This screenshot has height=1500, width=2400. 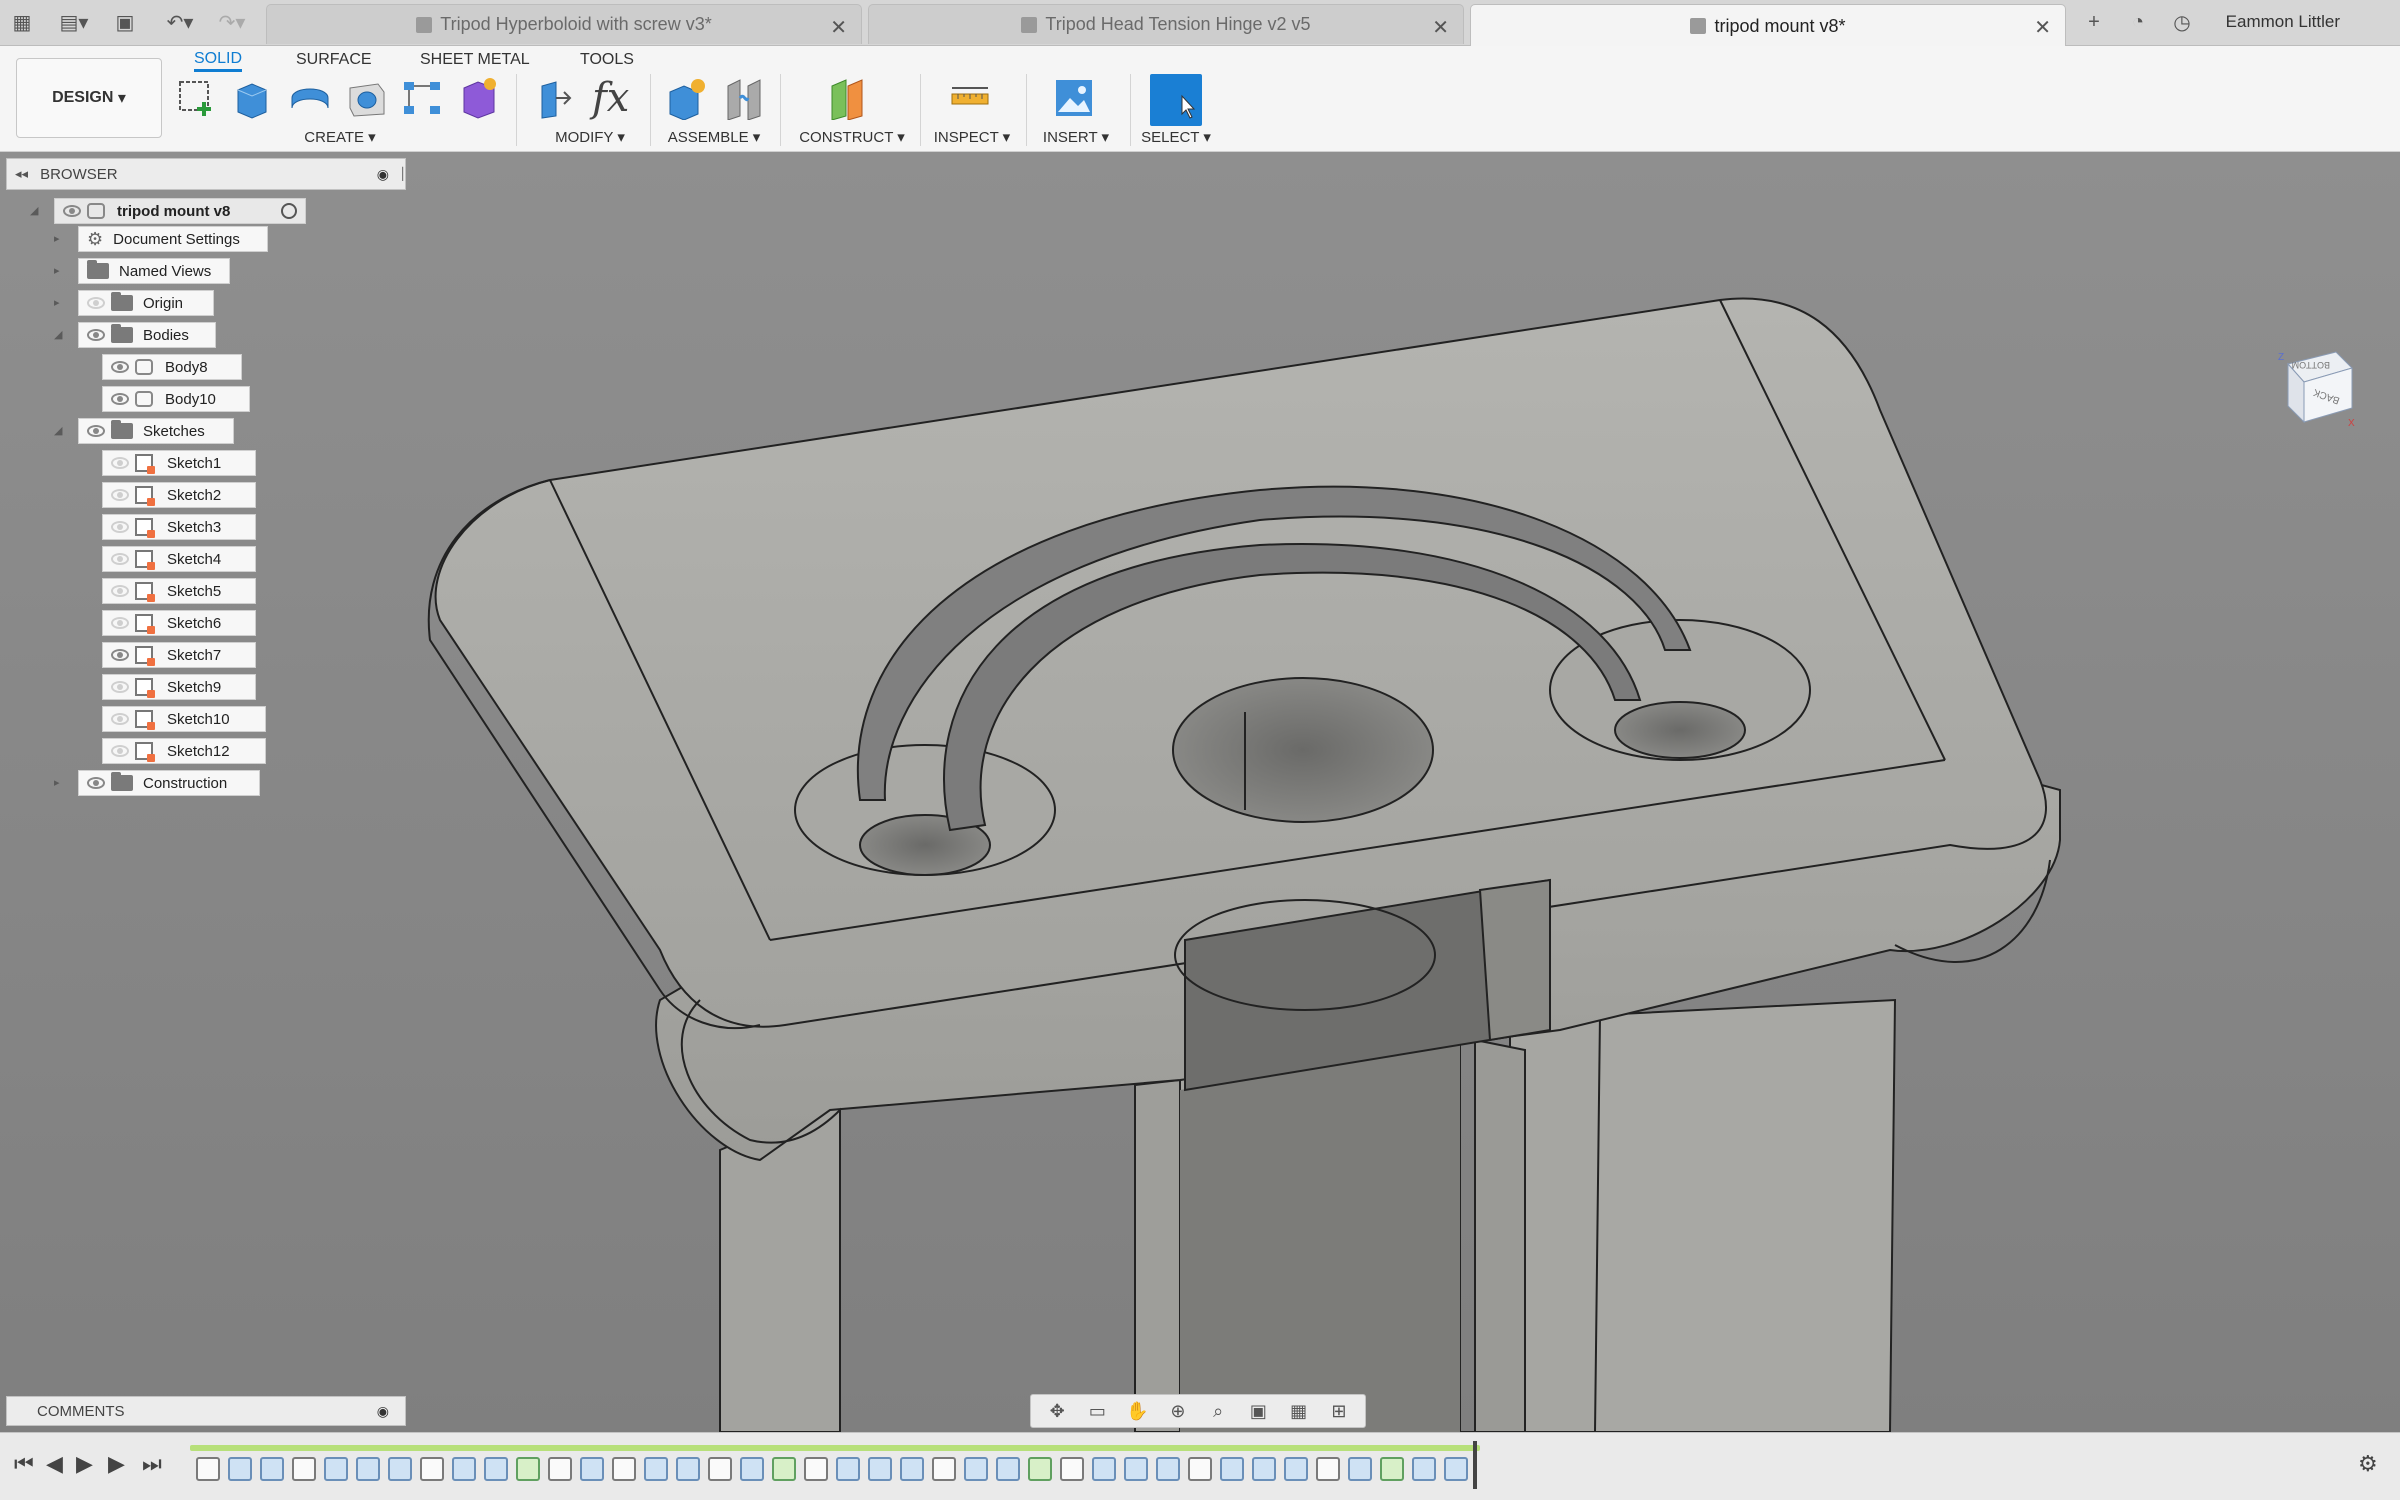 I want to click on create-group-label: CREATE ▾, so click(x=340, y=137).